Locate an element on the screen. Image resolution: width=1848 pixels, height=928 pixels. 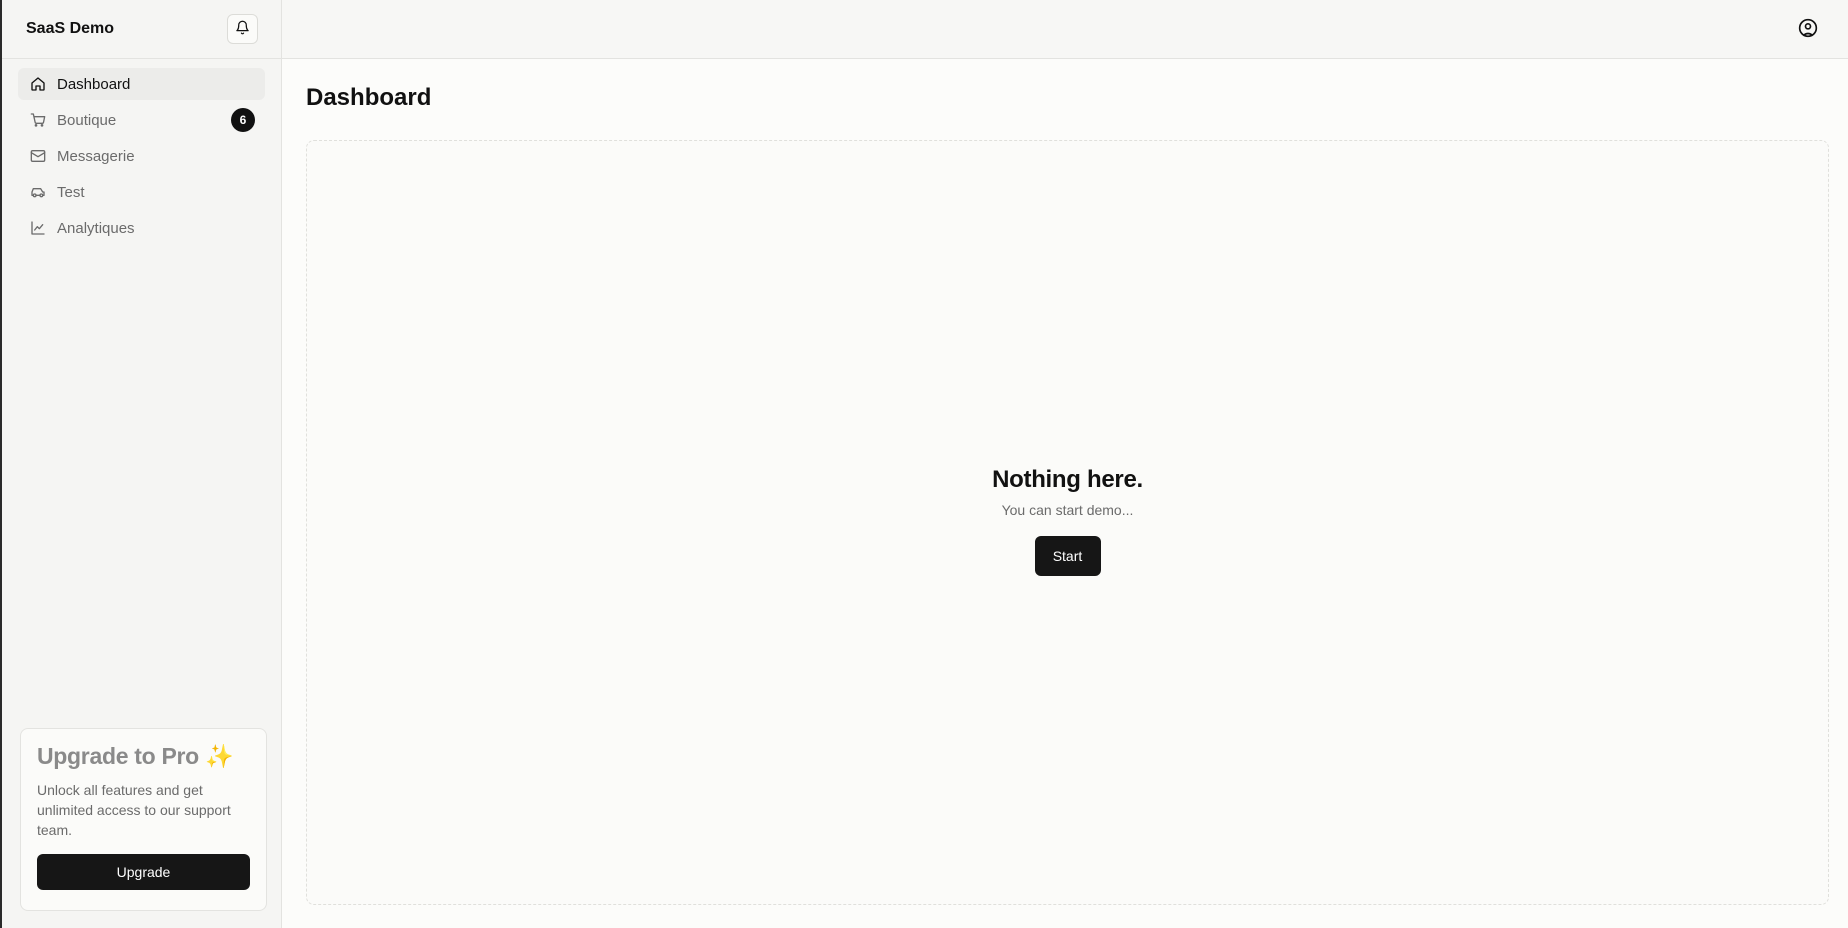
sidebar-item-label: Messagerie is located at coordinates (96, 156).